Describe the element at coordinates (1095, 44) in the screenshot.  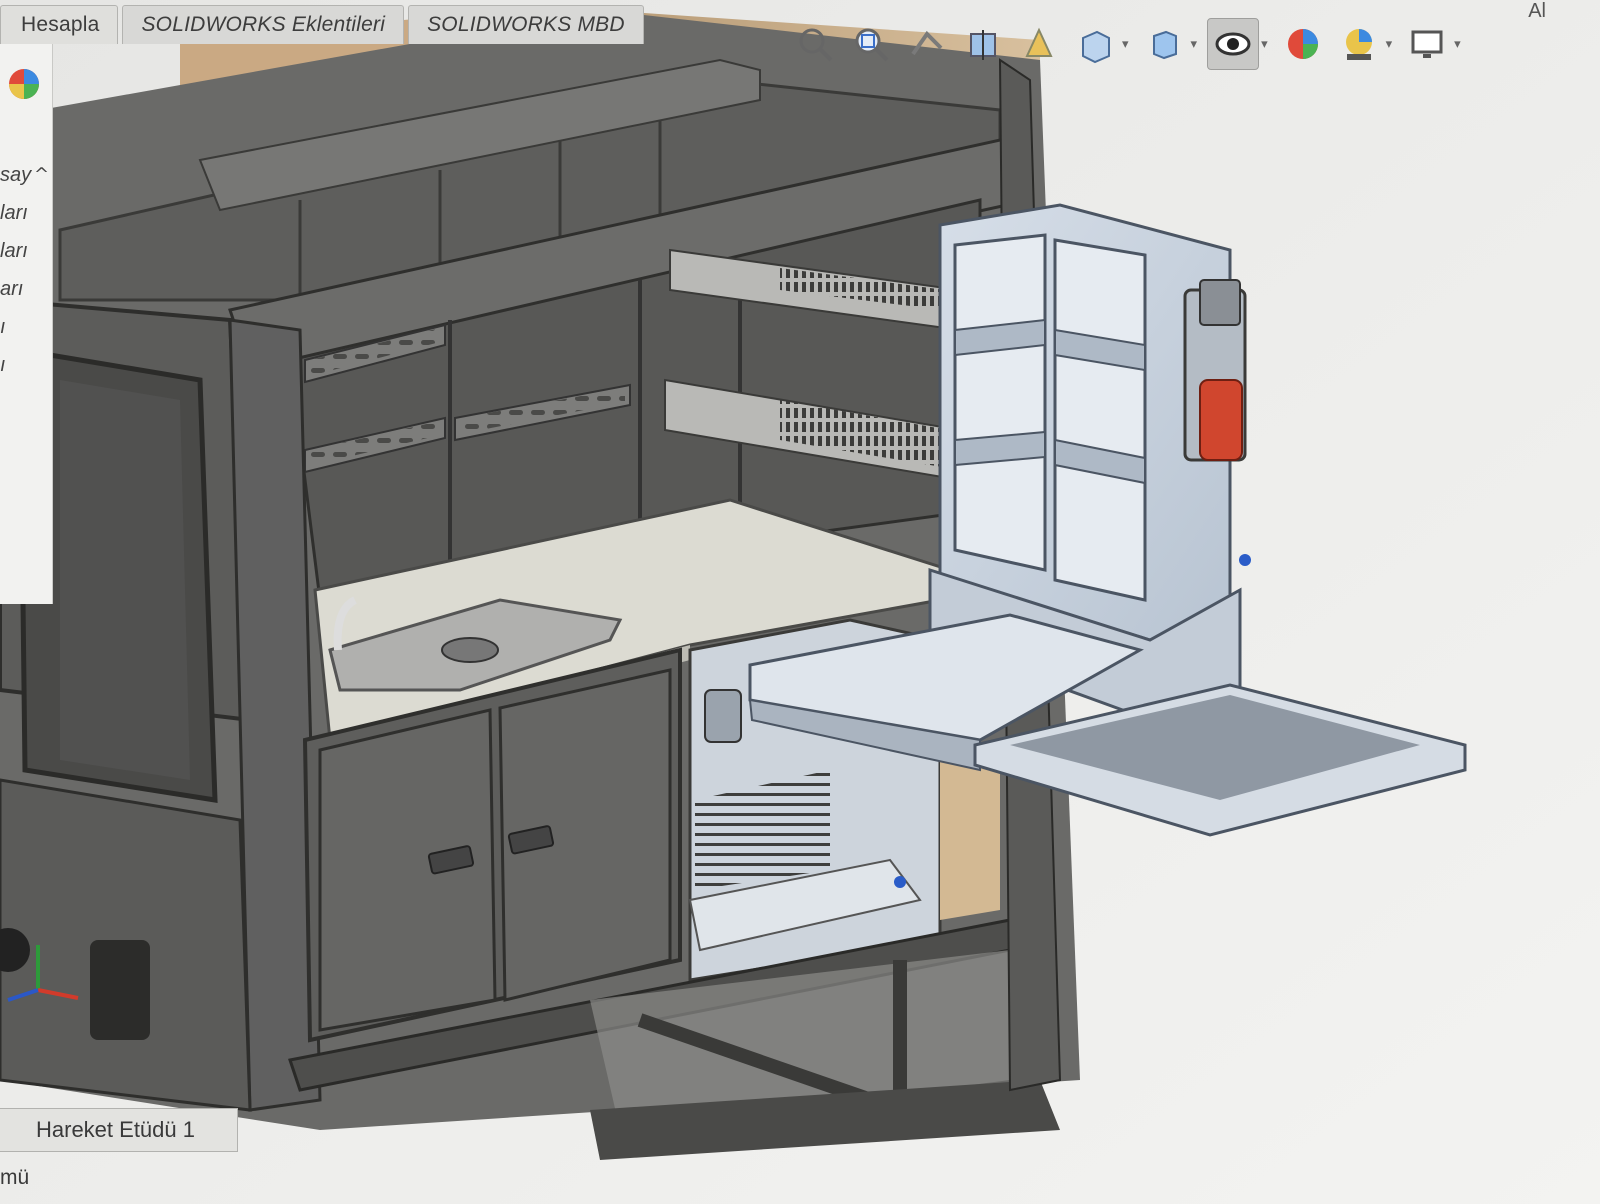
I see `view-orientation-icon` at that location.